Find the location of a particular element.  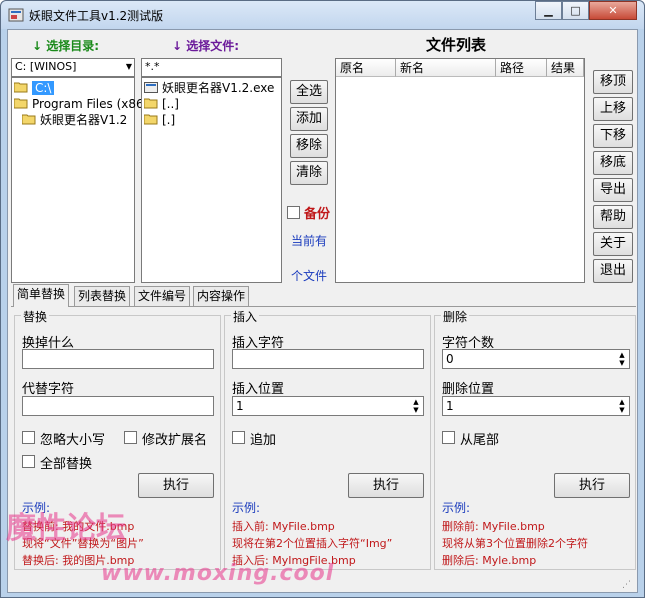

delete-execute-button: 执行 is located at coordinates (592, 485).